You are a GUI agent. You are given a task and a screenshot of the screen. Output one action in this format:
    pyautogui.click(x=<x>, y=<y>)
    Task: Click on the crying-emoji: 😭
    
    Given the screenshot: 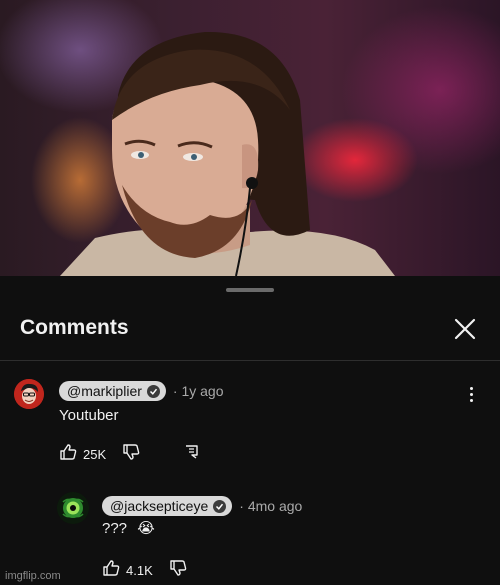 What is the action you would take?
    pyautogui.click(x=146, y=528)
    